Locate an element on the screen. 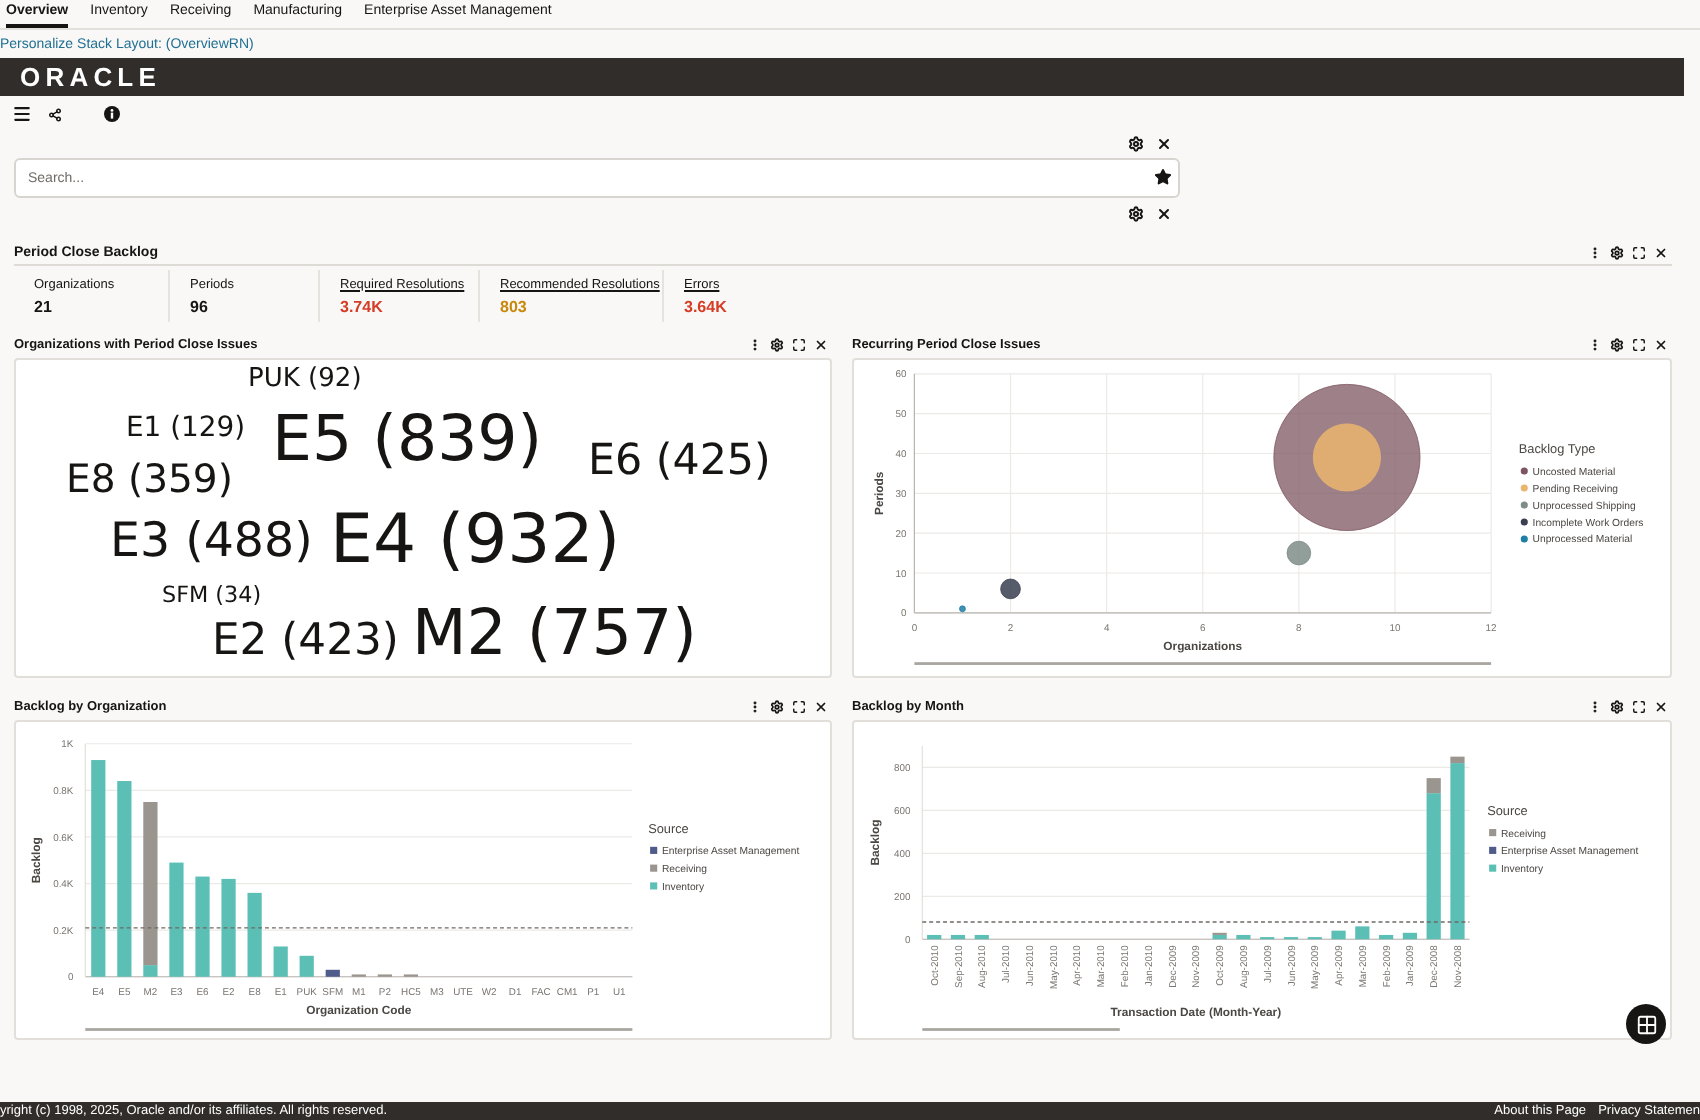  cloud-word: M2 (757) is located at coordinates (554, 636).